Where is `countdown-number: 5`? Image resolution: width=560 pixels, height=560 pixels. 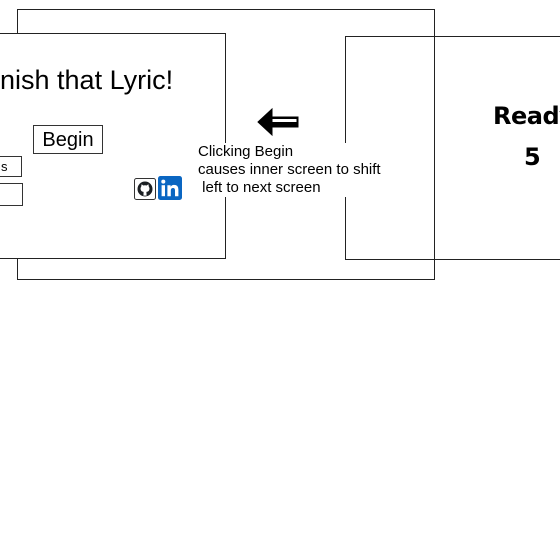 countdown-number: 5 is located at coordinates (532, 157).